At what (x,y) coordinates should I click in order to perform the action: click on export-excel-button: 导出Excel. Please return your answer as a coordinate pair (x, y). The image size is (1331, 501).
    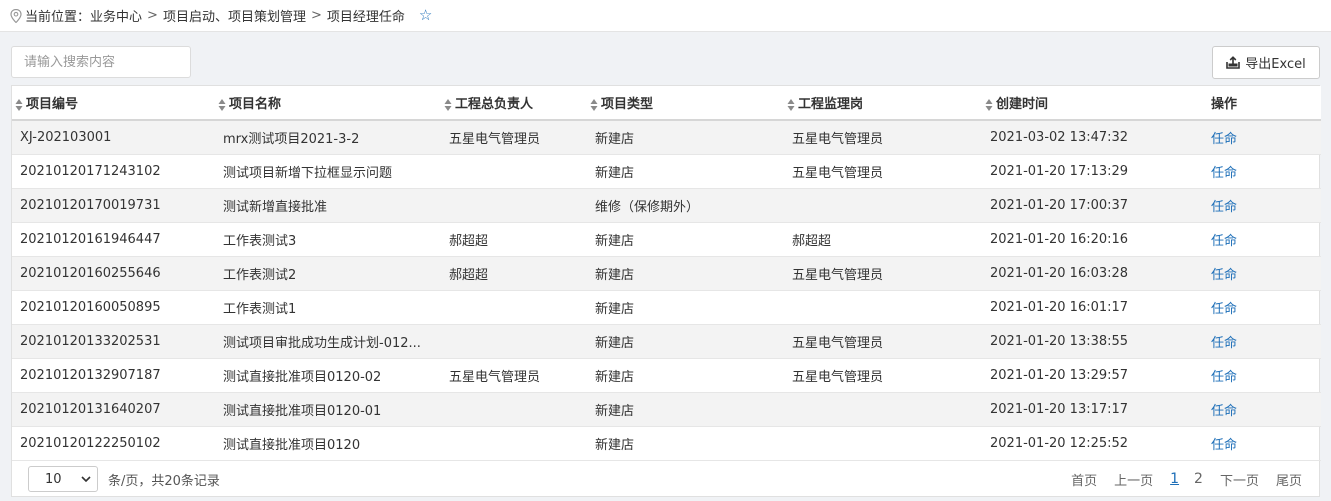
    Looking at the image, I should click on (1266, 62).